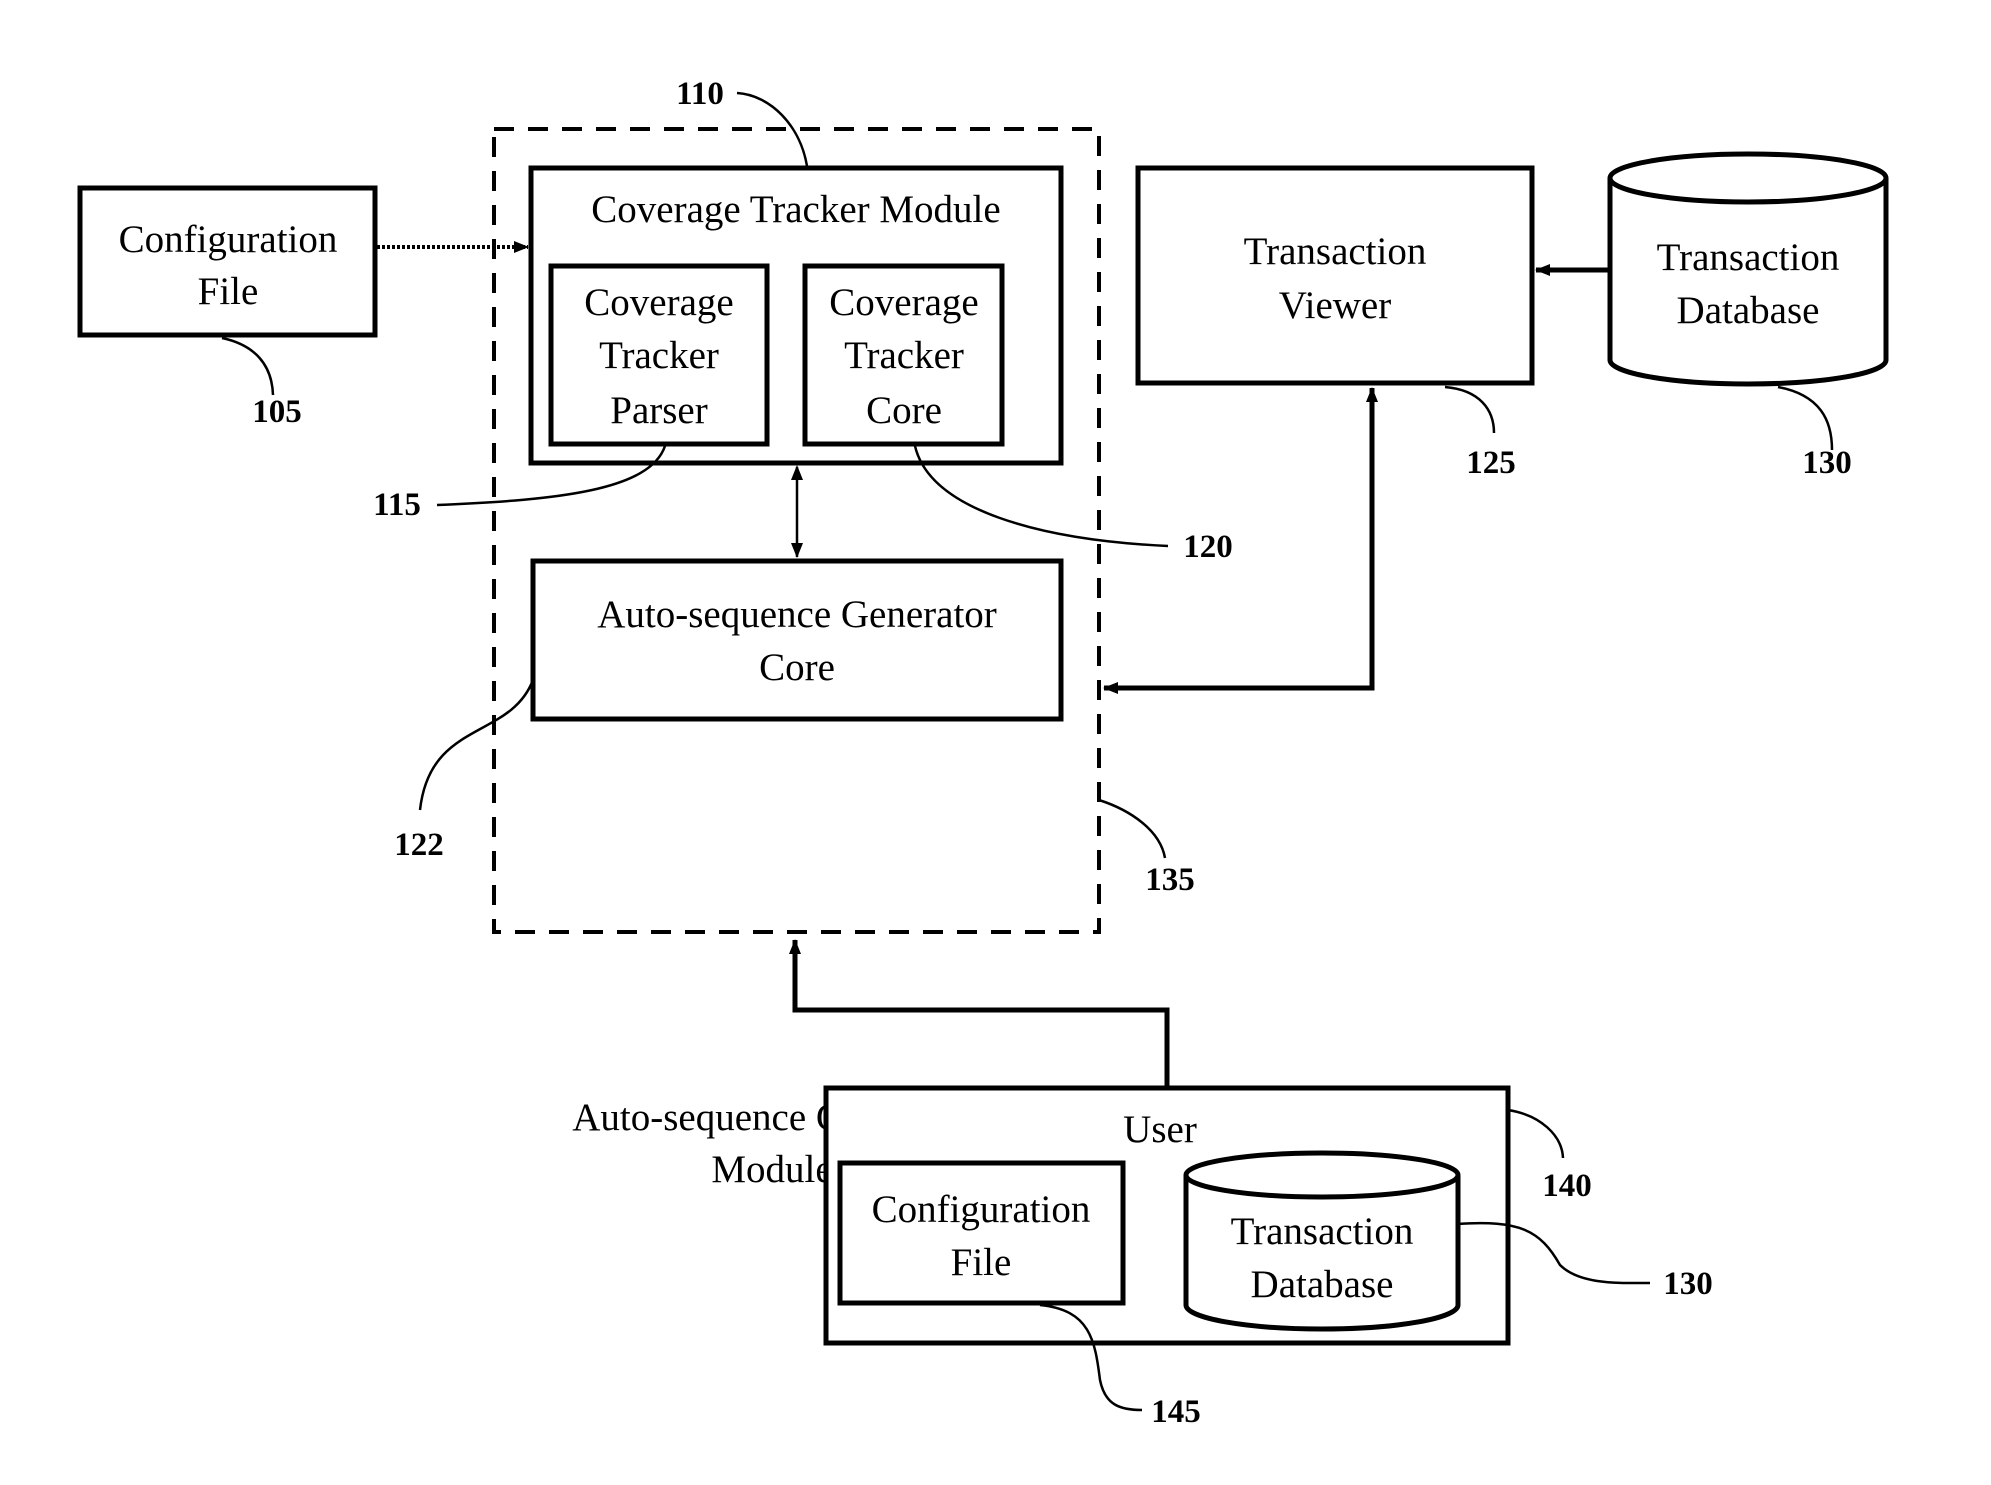 The image size is (1991, 1485). I want to click on user-config-line1: Configuration, so click(981, 1209).